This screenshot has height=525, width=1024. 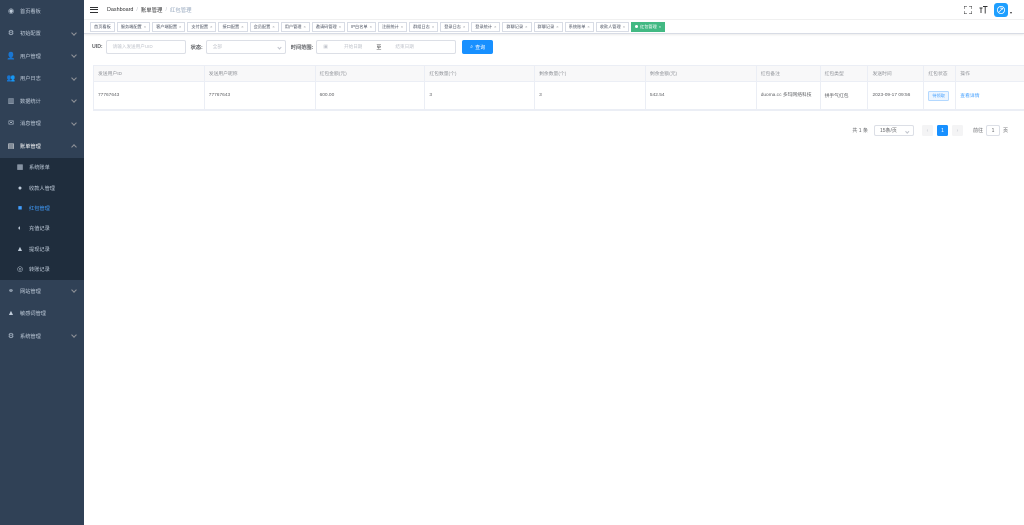 I want to click on sidebar-item-transfer: ◎ 转账记录, so click(x=42, y=269).